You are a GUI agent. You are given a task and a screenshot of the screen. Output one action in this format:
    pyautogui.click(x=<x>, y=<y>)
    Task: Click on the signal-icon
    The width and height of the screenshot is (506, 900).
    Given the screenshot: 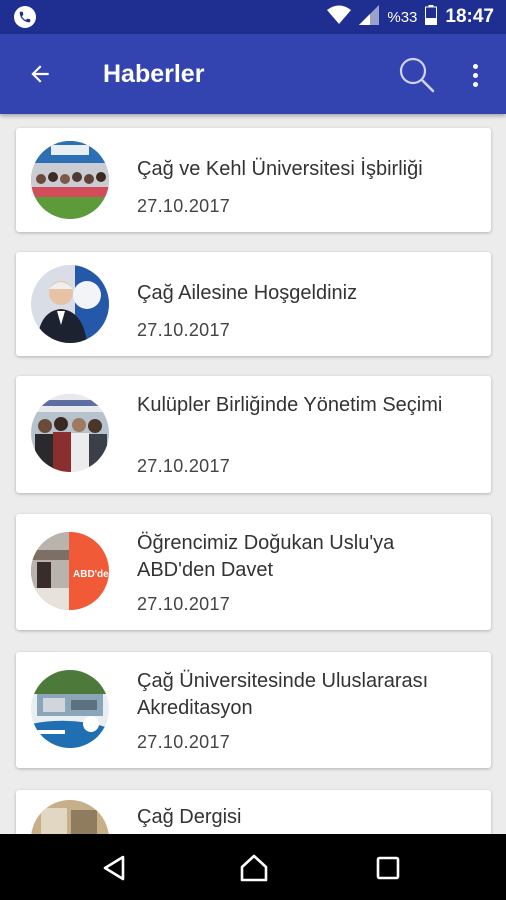 What is the action you would take?
    pyautogui.click(x=369, y=17)
    